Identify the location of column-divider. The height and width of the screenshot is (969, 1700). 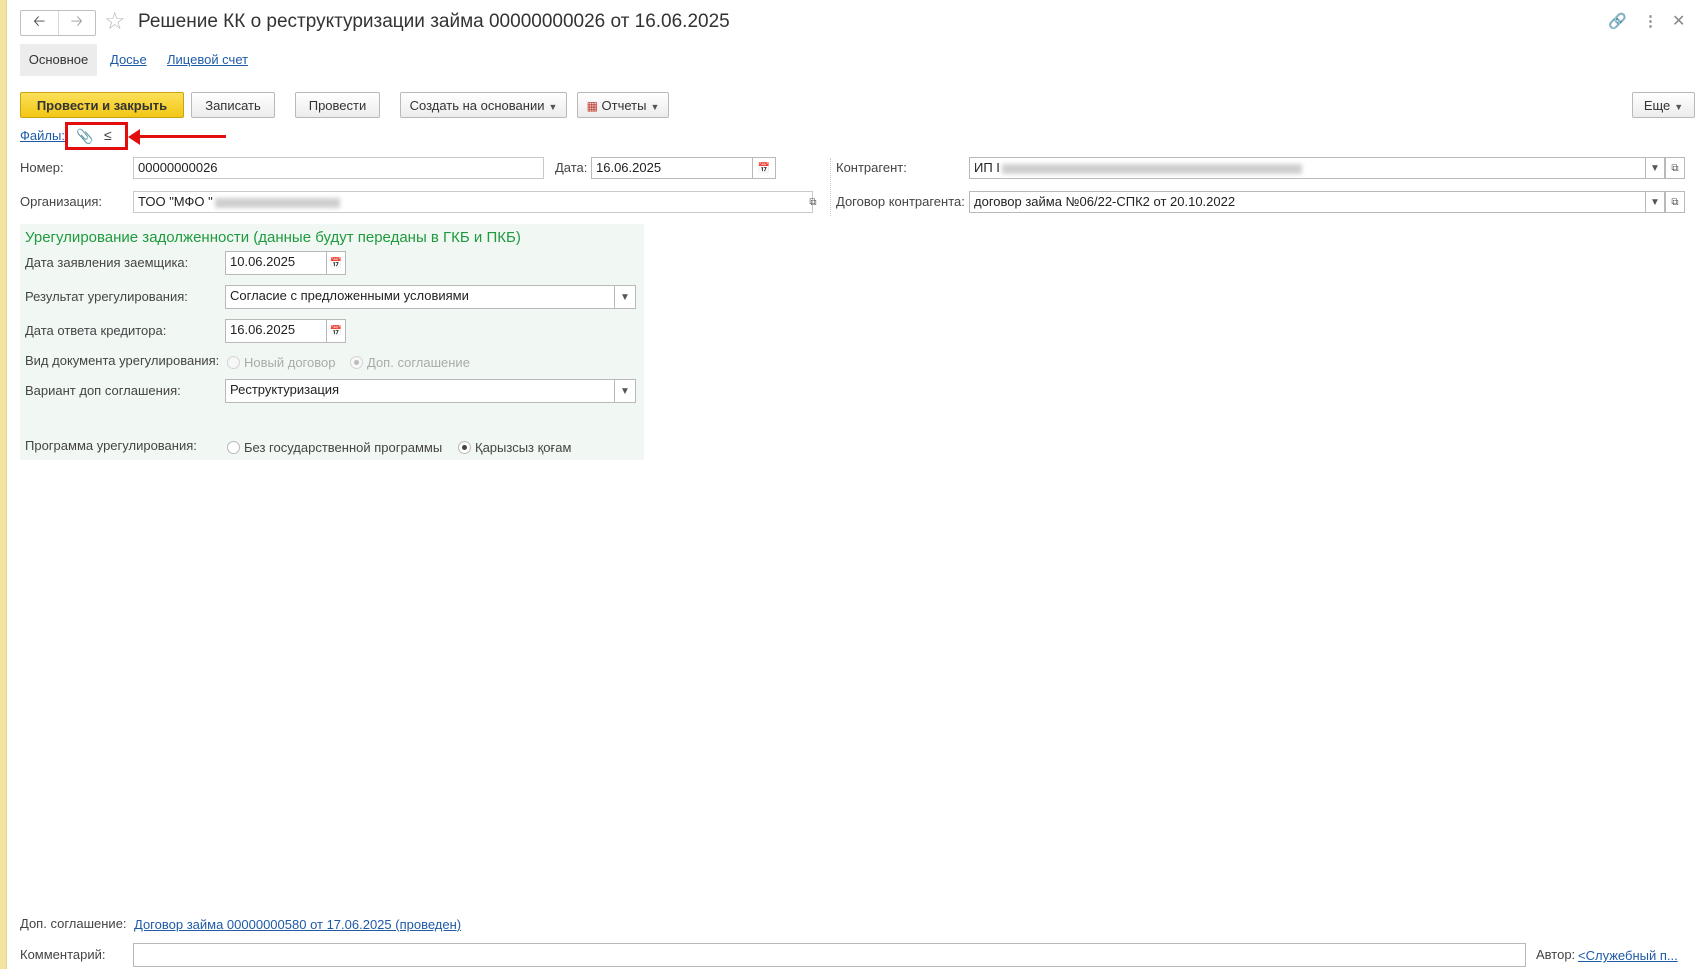
(830, 187).